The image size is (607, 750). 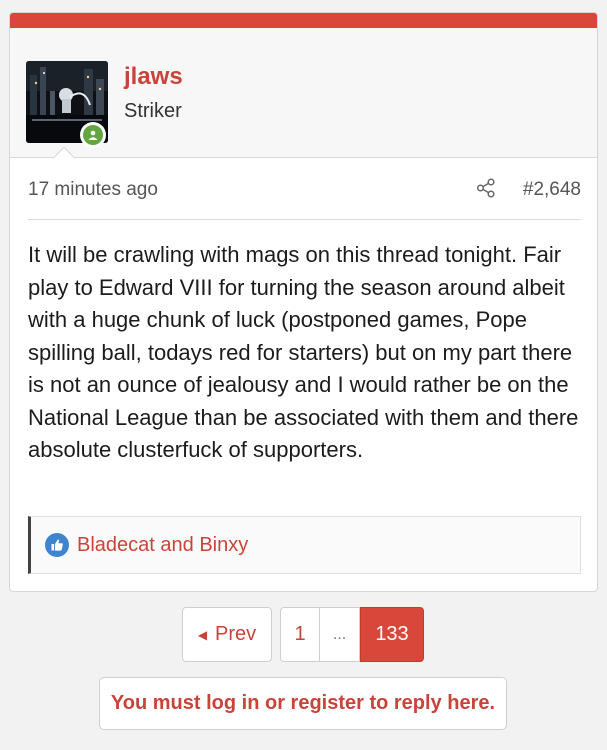 What do you see at coordinates (303, 20) in the screenshot?
I see `post-accent-bar` at bounding box center [303, 20].